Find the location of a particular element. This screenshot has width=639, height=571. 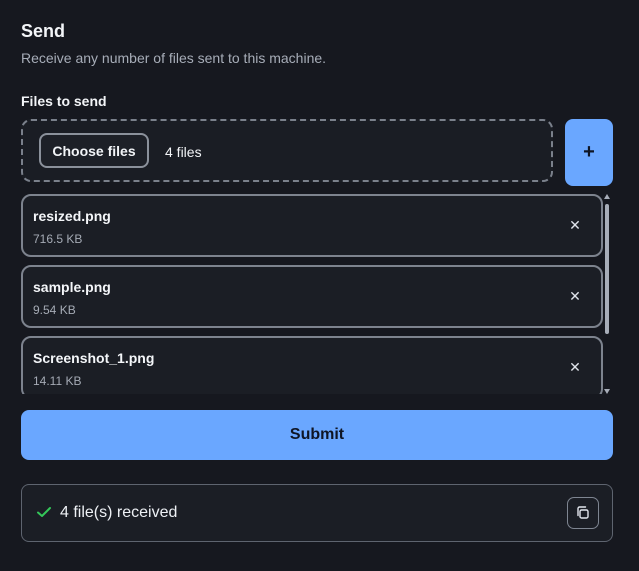

file-item: resized.png 716.5 KB ✕ is located at coordinates (312, 225).